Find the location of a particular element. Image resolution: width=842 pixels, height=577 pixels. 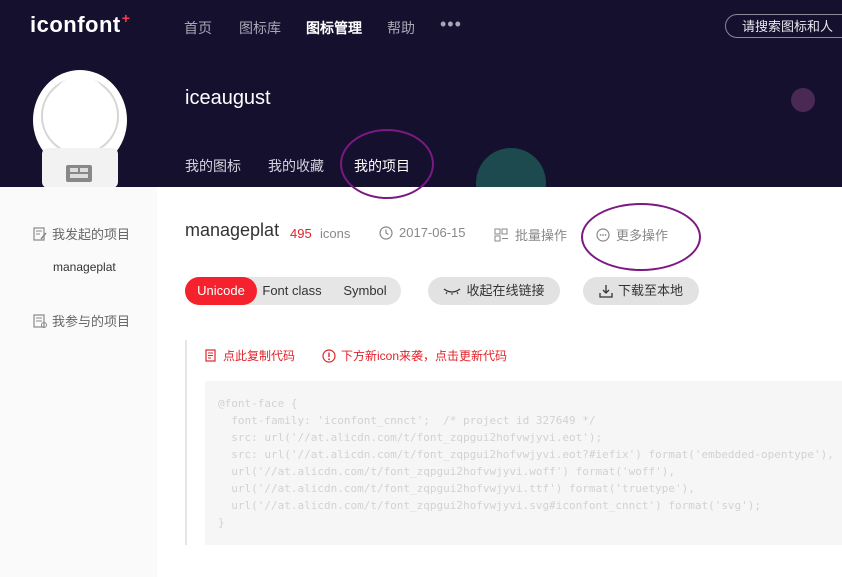

download-label: 下载至本地 is located at coordinates (650, 290).